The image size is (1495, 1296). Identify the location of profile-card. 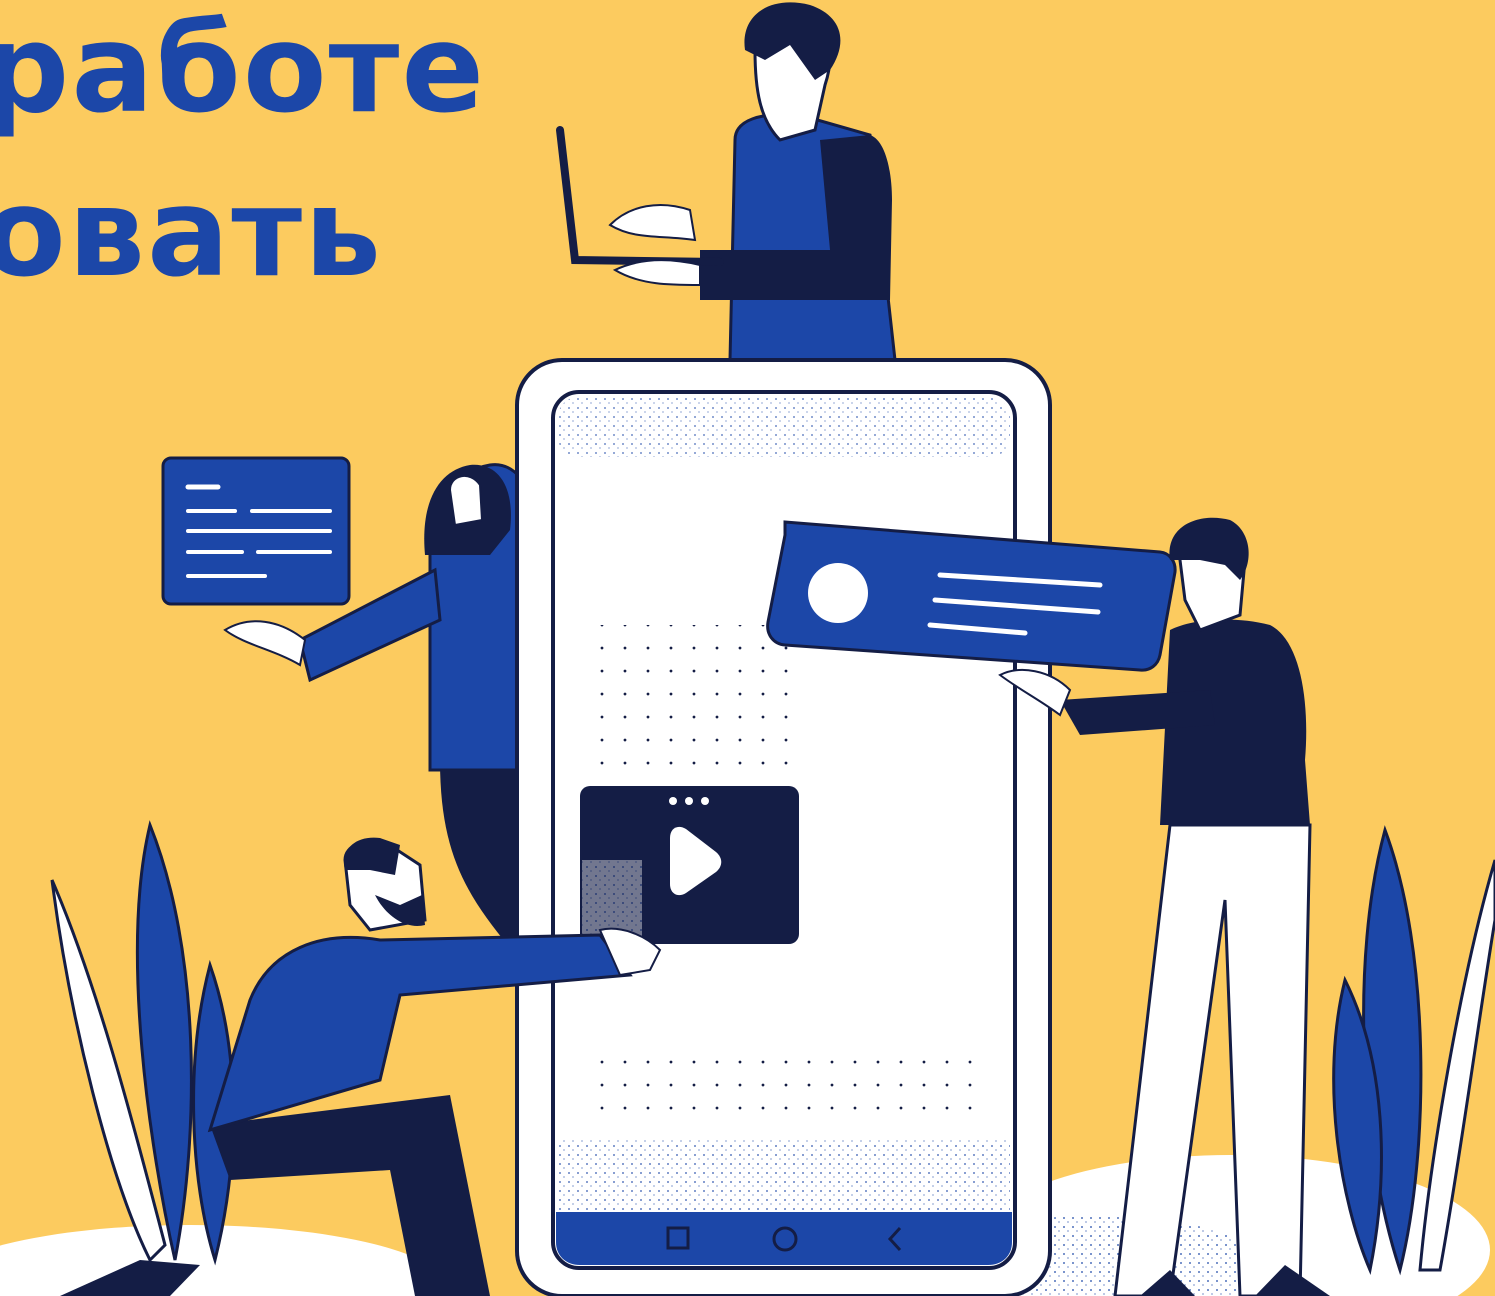
(971, 596).